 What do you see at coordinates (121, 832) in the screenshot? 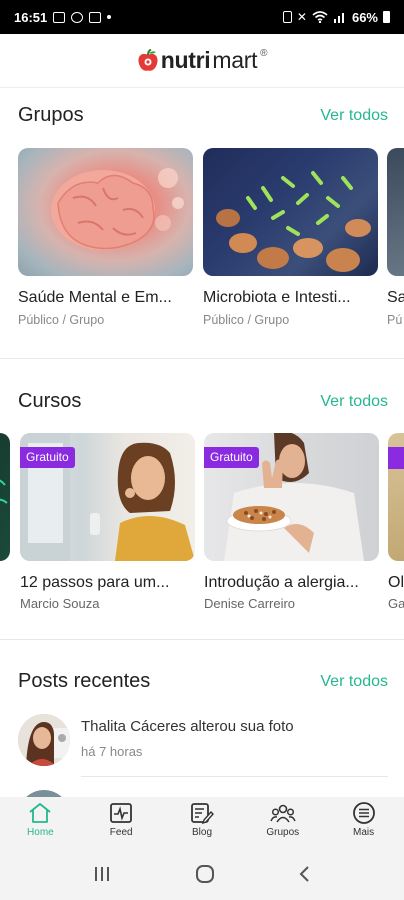
I see `nav-label: Feed` at bounding box center [121, 832].